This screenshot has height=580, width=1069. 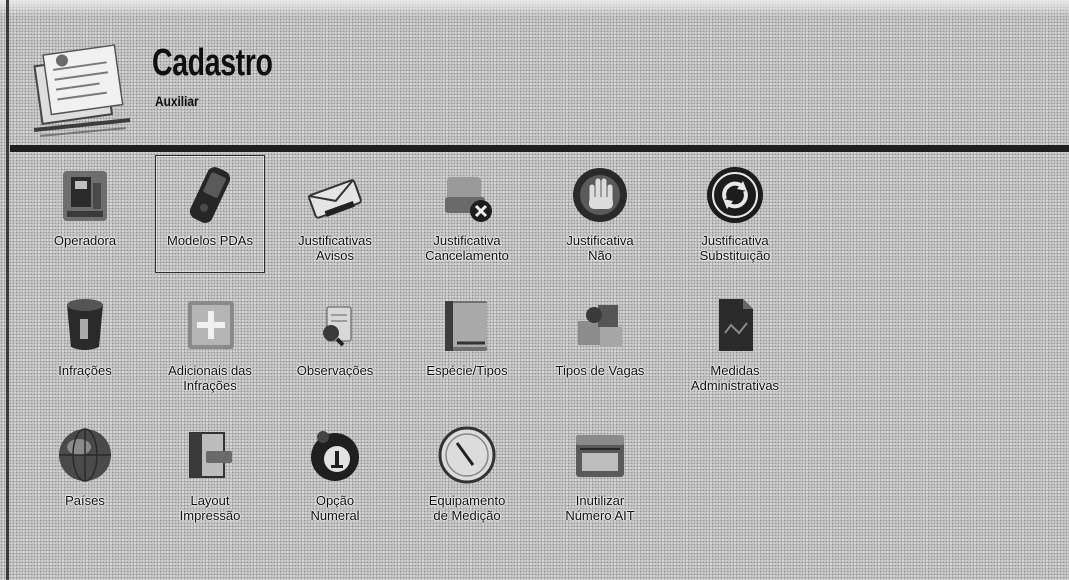 I want to click on parking-spaces-icon, so click(x=600, y=325).